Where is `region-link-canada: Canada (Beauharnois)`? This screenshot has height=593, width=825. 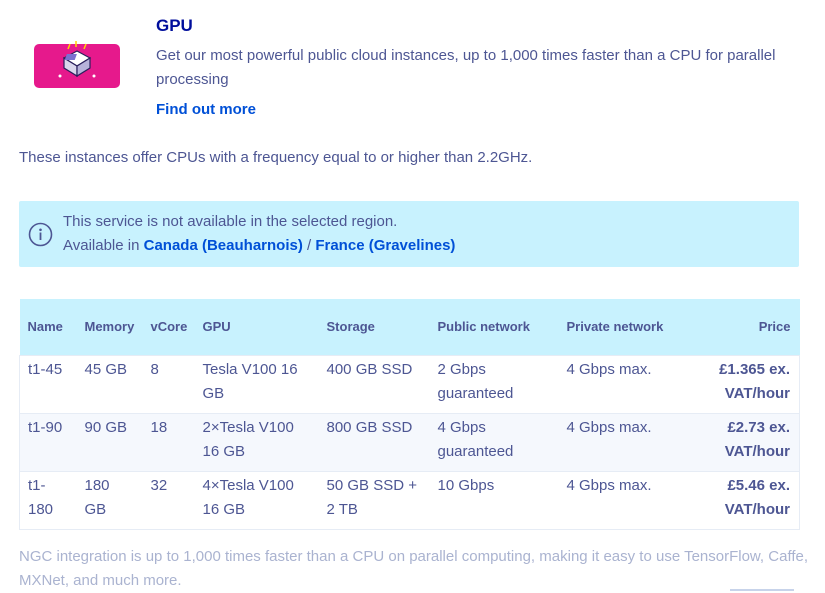 region-link-canada: Canada (Beauharnois) is located at coordinates (223, 245).